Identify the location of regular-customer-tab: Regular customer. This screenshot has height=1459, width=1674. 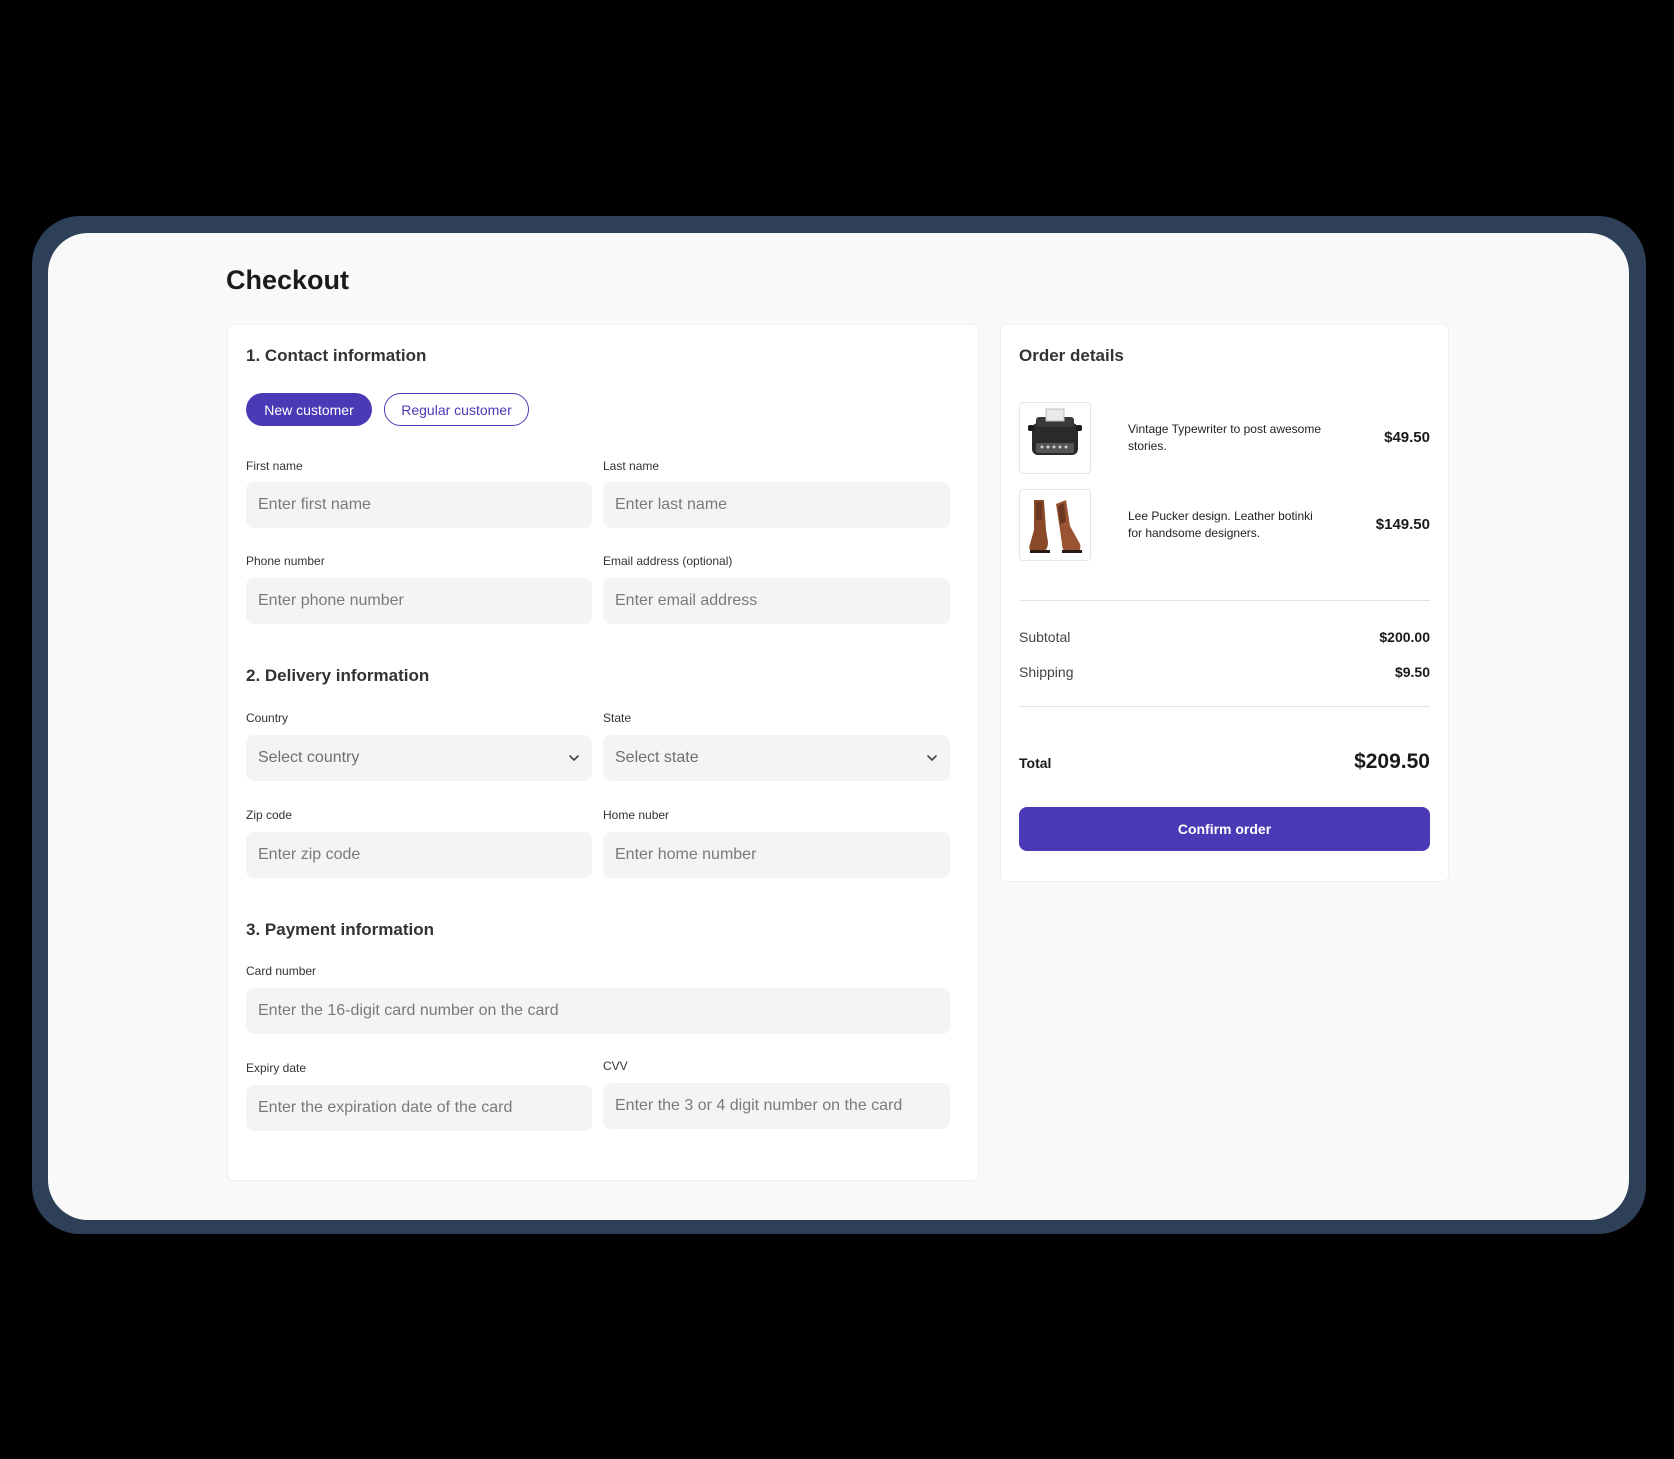
(456, 409).